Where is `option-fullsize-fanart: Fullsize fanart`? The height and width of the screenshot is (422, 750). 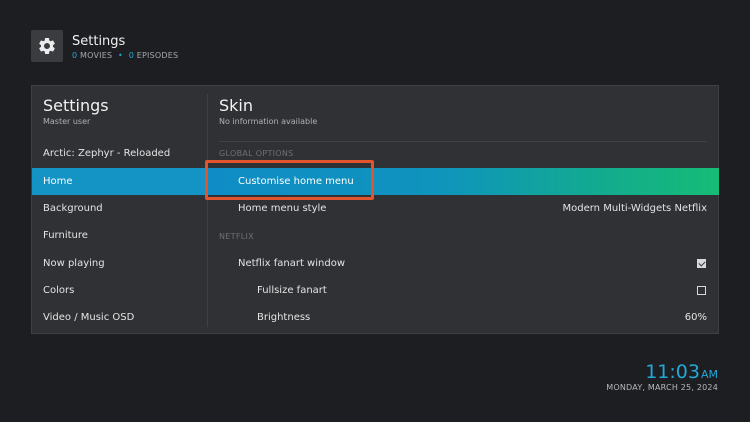
option-fullsize-fanart: Fullsize fanart is located at coordinates (463, 290).